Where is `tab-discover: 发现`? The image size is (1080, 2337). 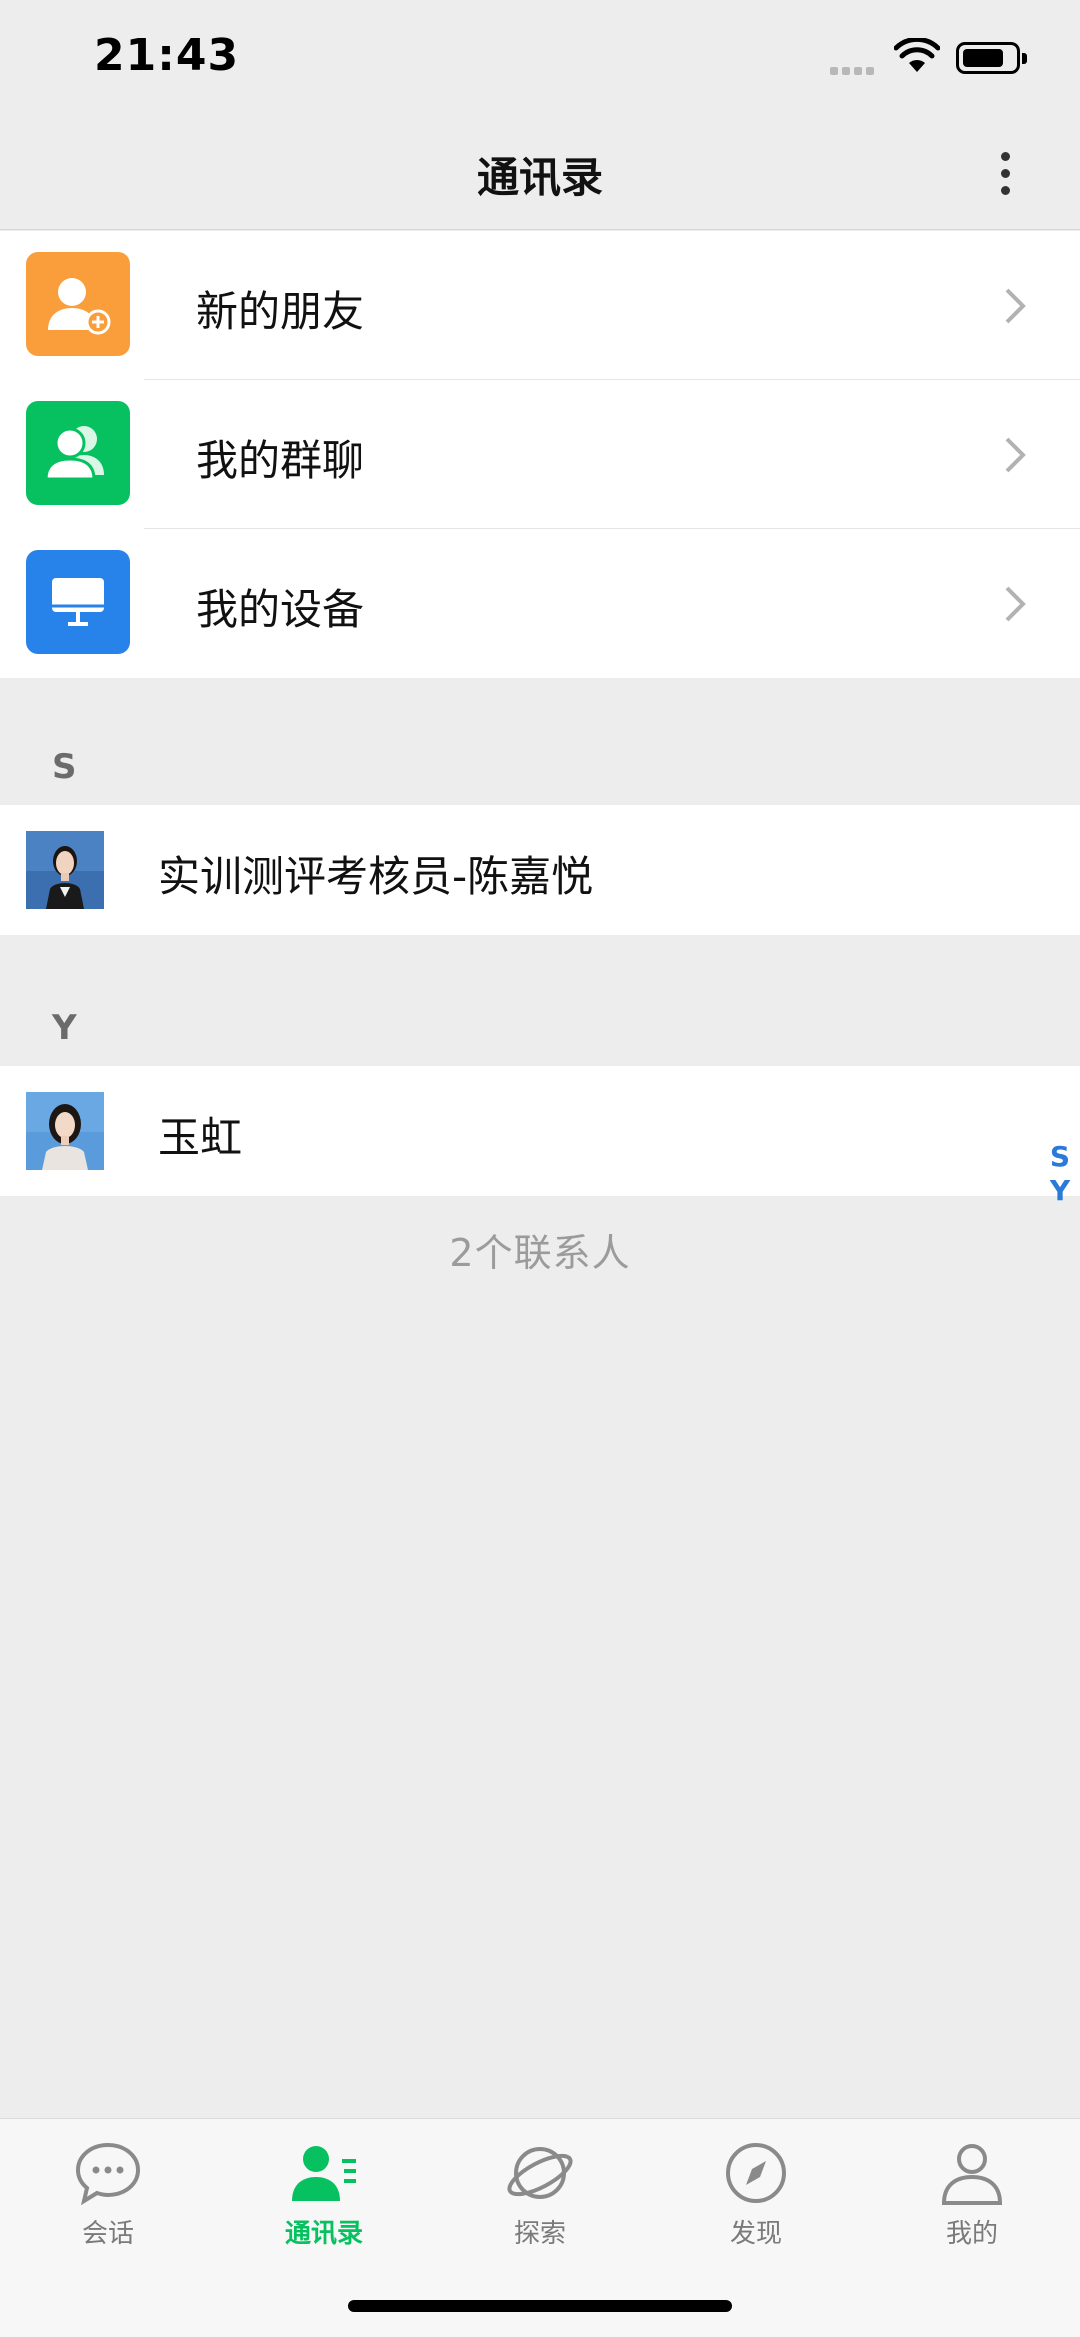 tab-discover: 发现 is located at coordinates (756, 2197).